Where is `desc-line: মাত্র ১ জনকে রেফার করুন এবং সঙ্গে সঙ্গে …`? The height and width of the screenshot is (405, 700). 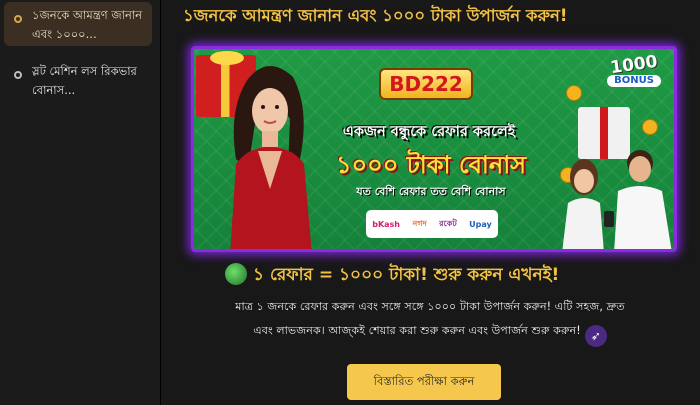
desc-line: মাত্র ১ জনকে রেফার করুন এবং সঙ্গে সঙ্গে … is located at coordinates (430, 306).